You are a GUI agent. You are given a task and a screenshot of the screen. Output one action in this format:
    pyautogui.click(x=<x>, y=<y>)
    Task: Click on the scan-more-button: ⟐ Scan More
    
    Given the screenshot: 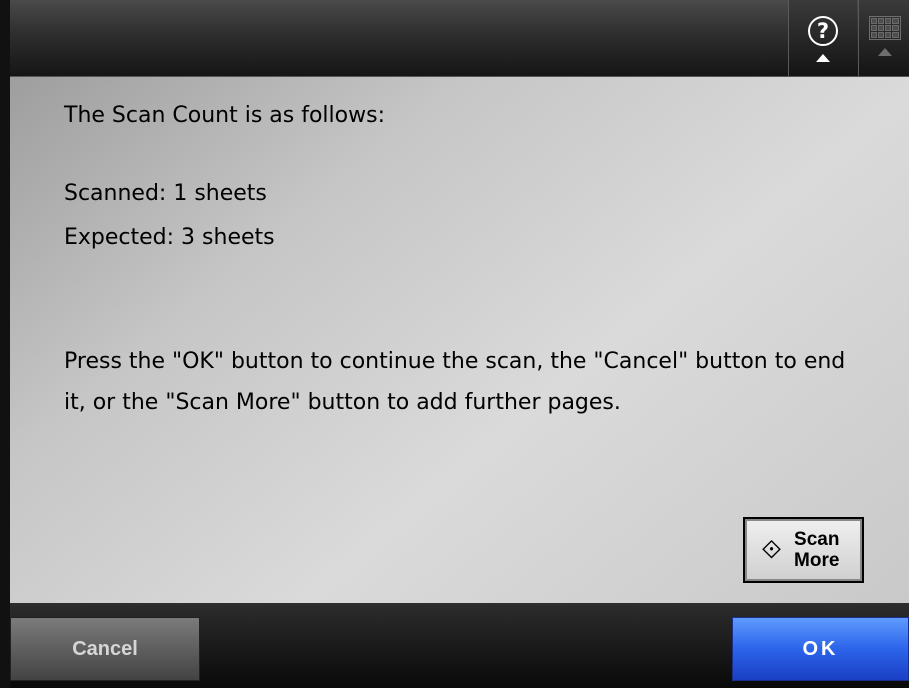 What is the action you would take?
    pyautogui.click(x=803, y=550)
    